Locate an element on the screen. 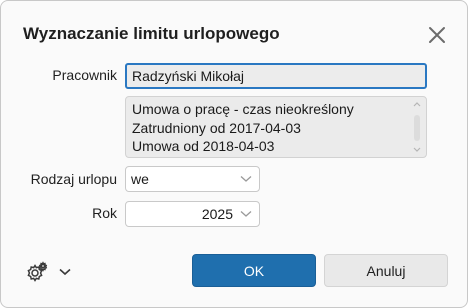  close-button is located at coordinates (437, 35).